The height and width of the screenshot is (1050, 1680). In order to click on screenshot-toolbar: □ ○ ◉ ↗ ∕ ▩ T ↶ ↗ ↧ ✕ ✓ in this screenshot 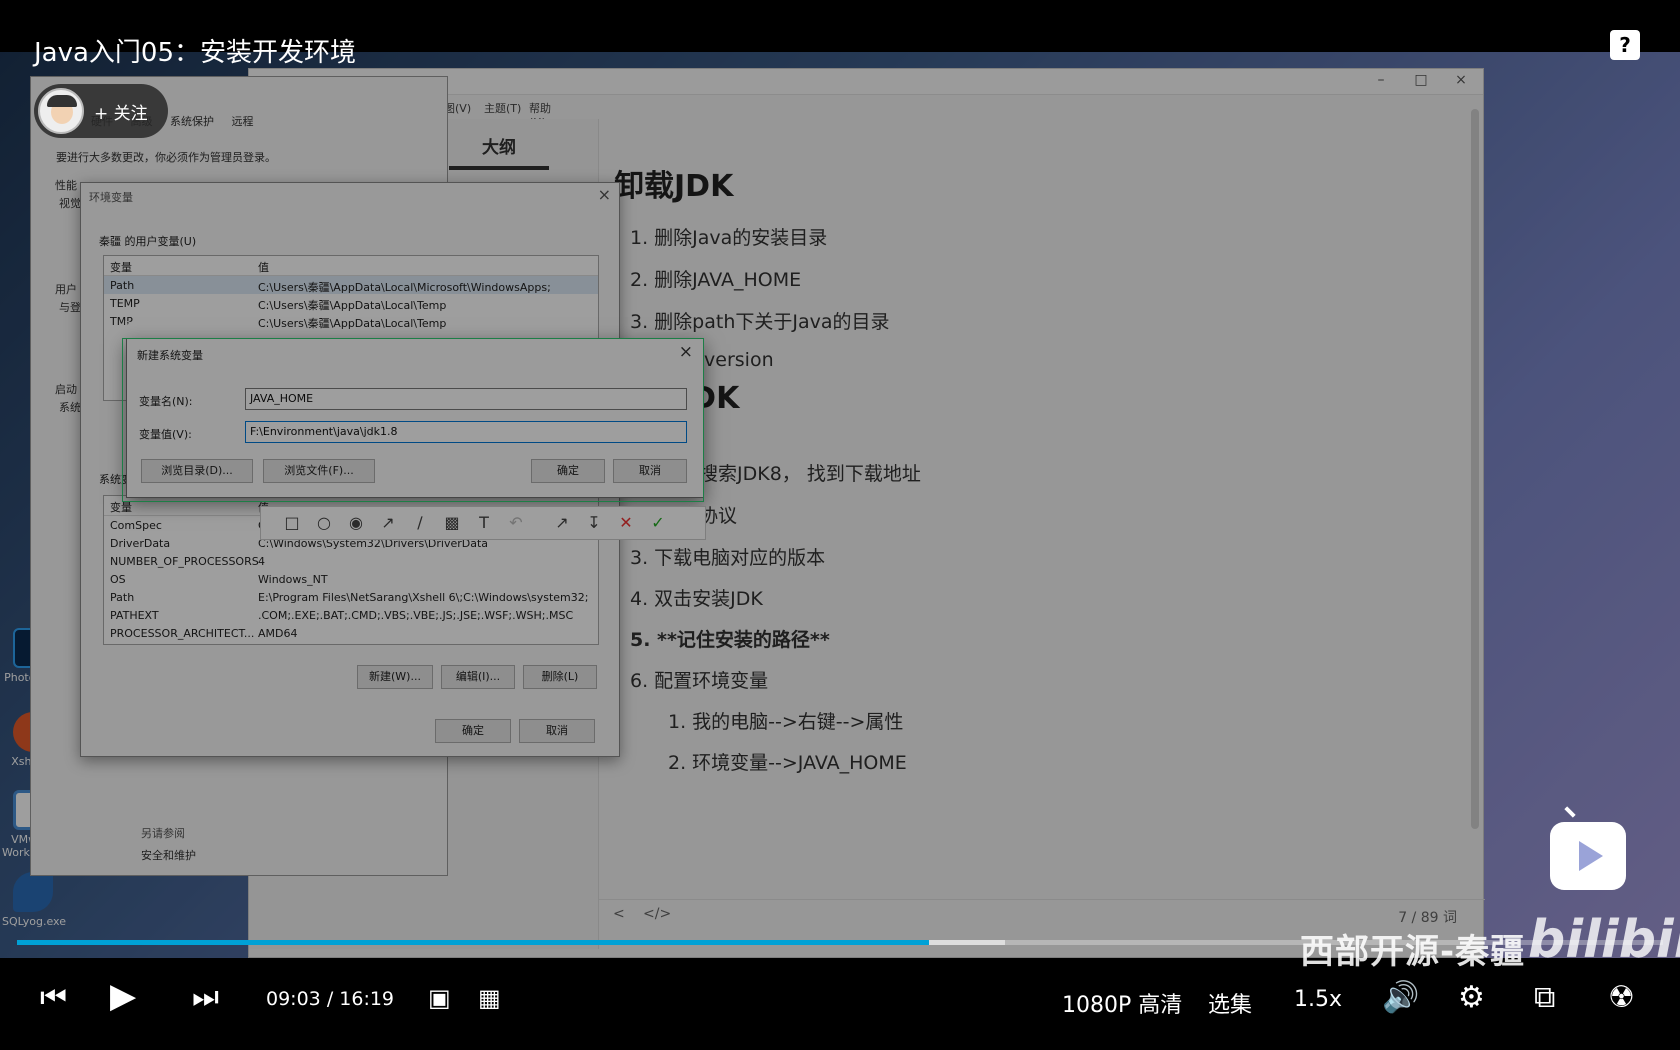, I will do `click(483, 523)`.